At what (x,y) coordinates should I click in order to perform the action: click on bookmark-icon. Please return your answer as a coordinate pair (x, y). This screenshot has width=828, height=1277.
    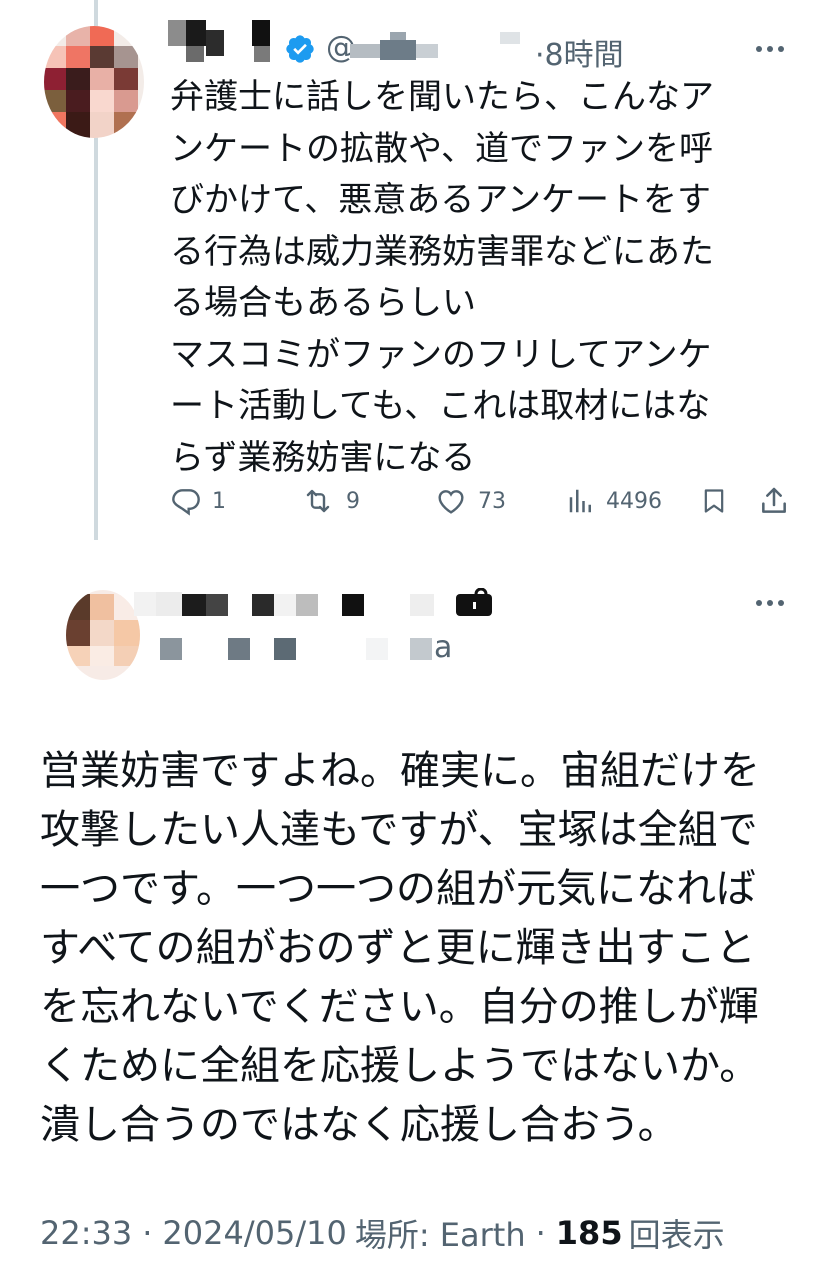
    Looking at the image, I should click on (714, 501).